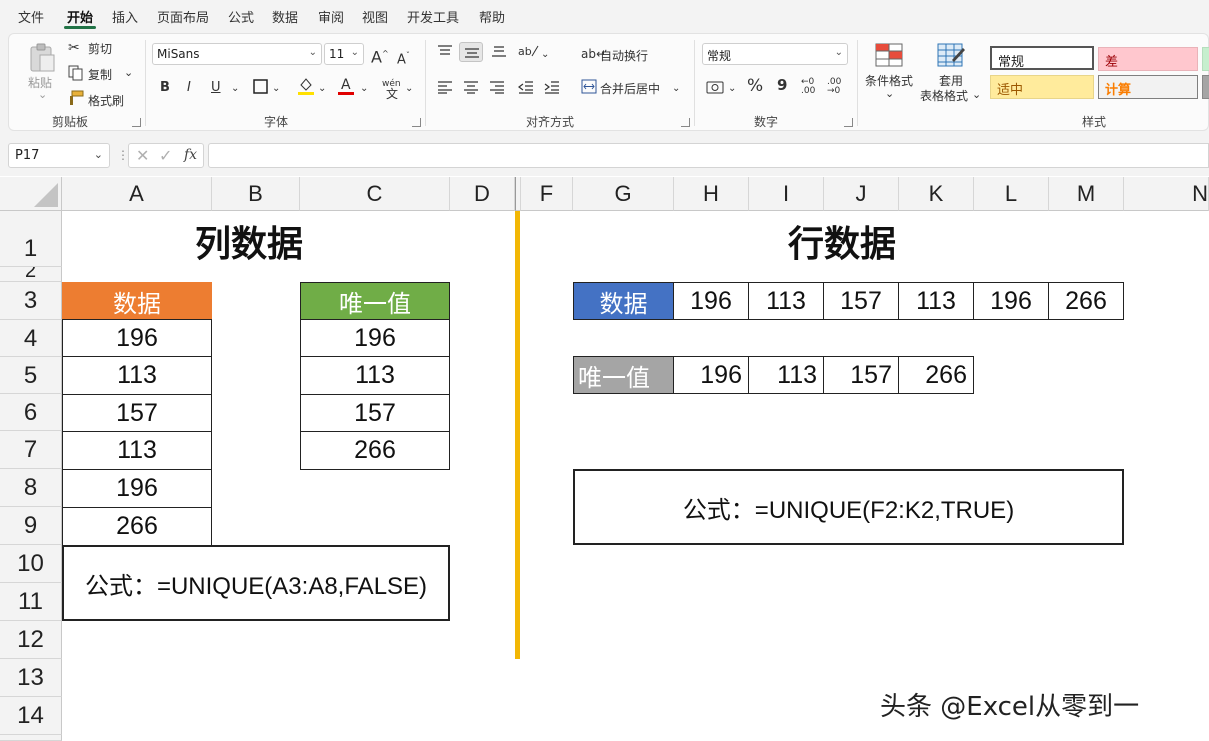 The height and width of the screenshot is (741, 1209). Describe the element at coordinates (216, 88) in the screenshot. I see `underline-button: U` at that location.